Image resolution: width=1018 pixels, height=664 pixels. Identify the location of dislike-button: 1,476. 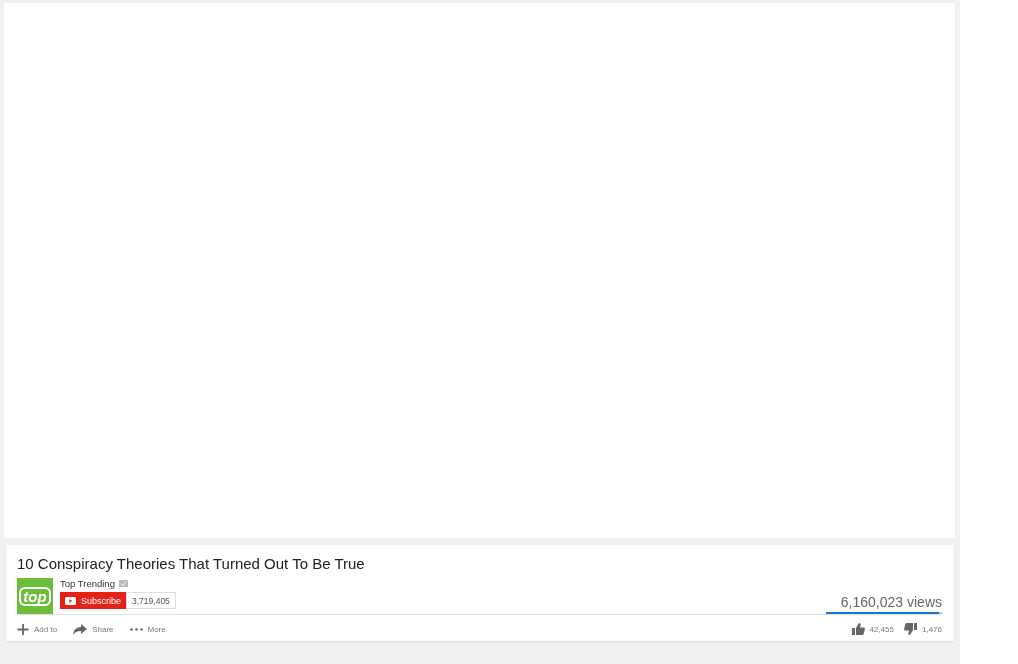
(922, 629).